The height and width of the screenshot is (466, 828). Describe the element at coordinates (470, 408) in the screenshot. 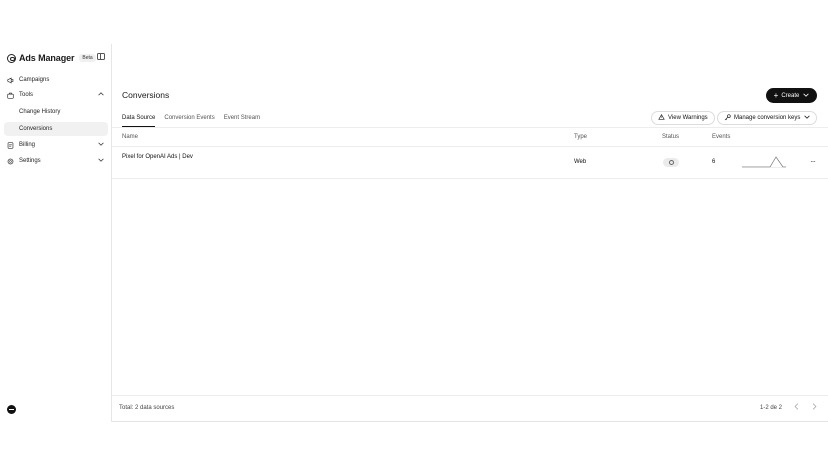

I see `table-footer: Total: 2 data sources 1-2 de 2` at that location.